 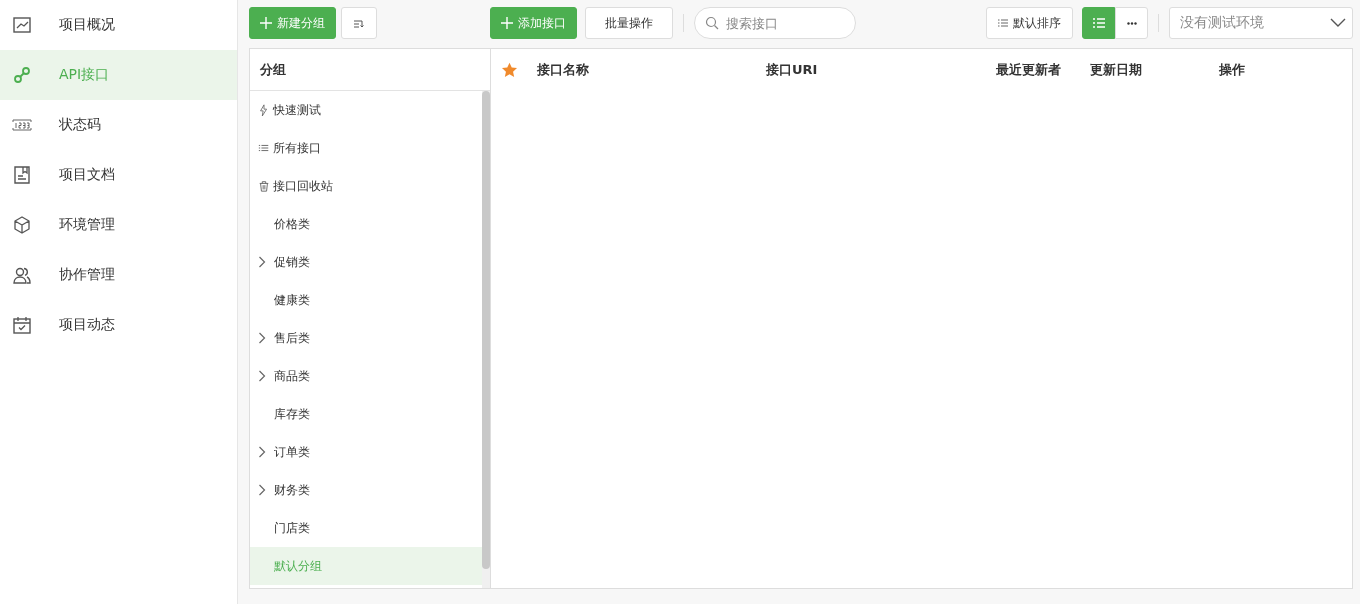 I want to click on group-item: 价格类, so click(x=366, y=224).